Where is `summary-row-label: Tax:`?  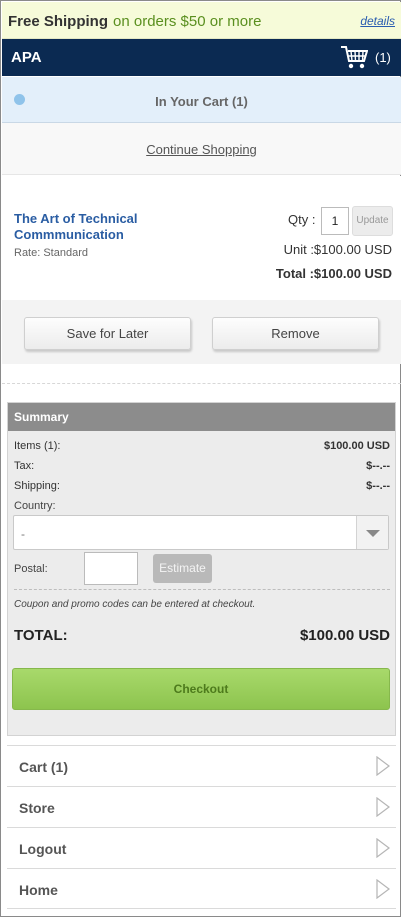 summary-row-label: Tax: is located at coordinates (24, 466).